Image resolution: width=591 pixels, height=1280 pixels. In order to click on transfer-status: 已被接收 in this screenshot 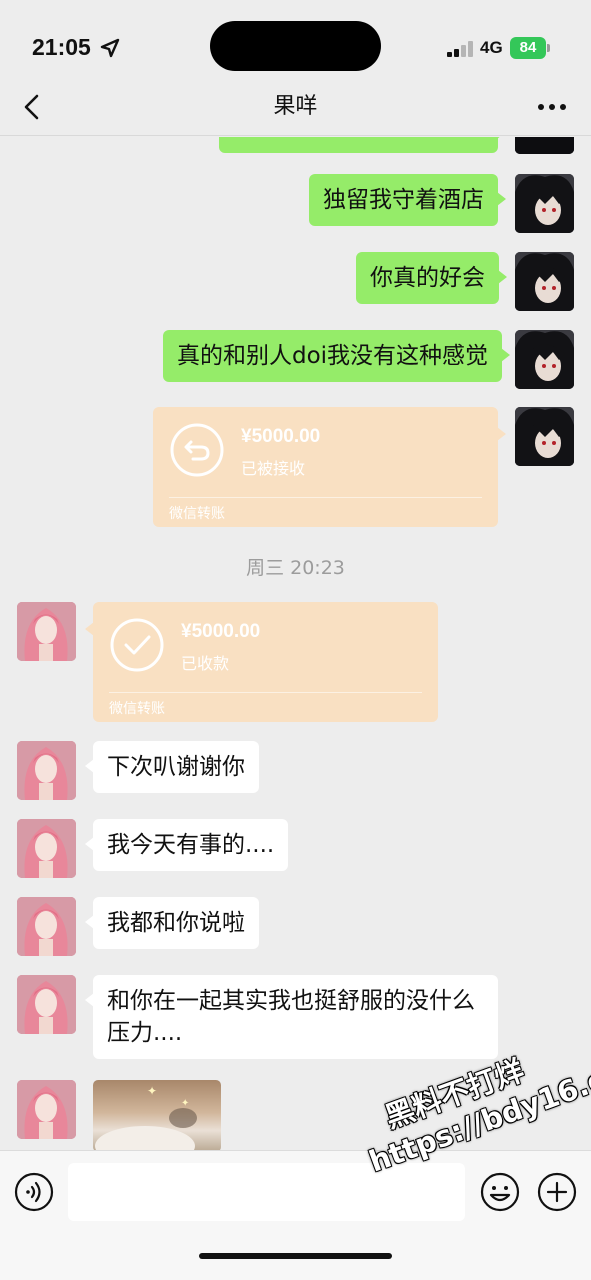, I will do `click(273, 468)`.